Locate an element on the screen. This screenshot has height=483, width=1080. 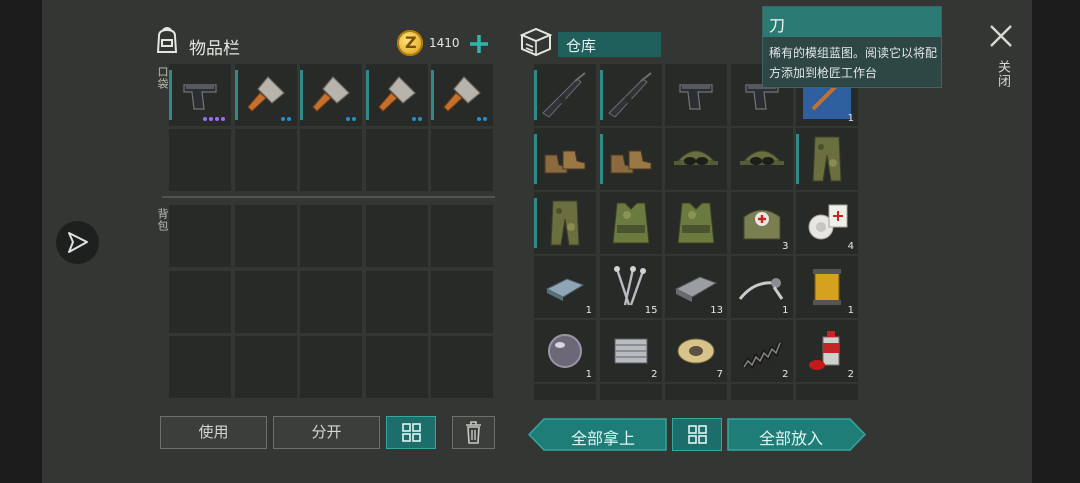
right-screen-edge is located at coordinates (1056, 241).